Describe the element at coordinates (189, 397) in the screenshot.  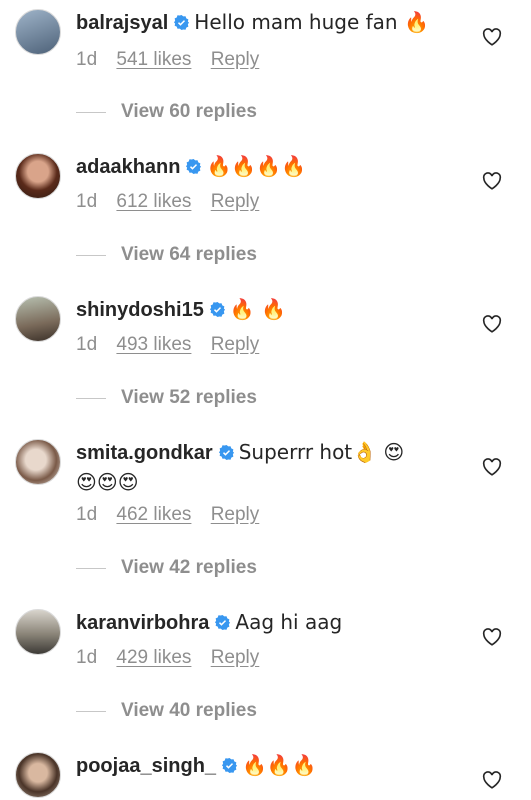
I see `view-replies-label: View 52 replies` at that location.